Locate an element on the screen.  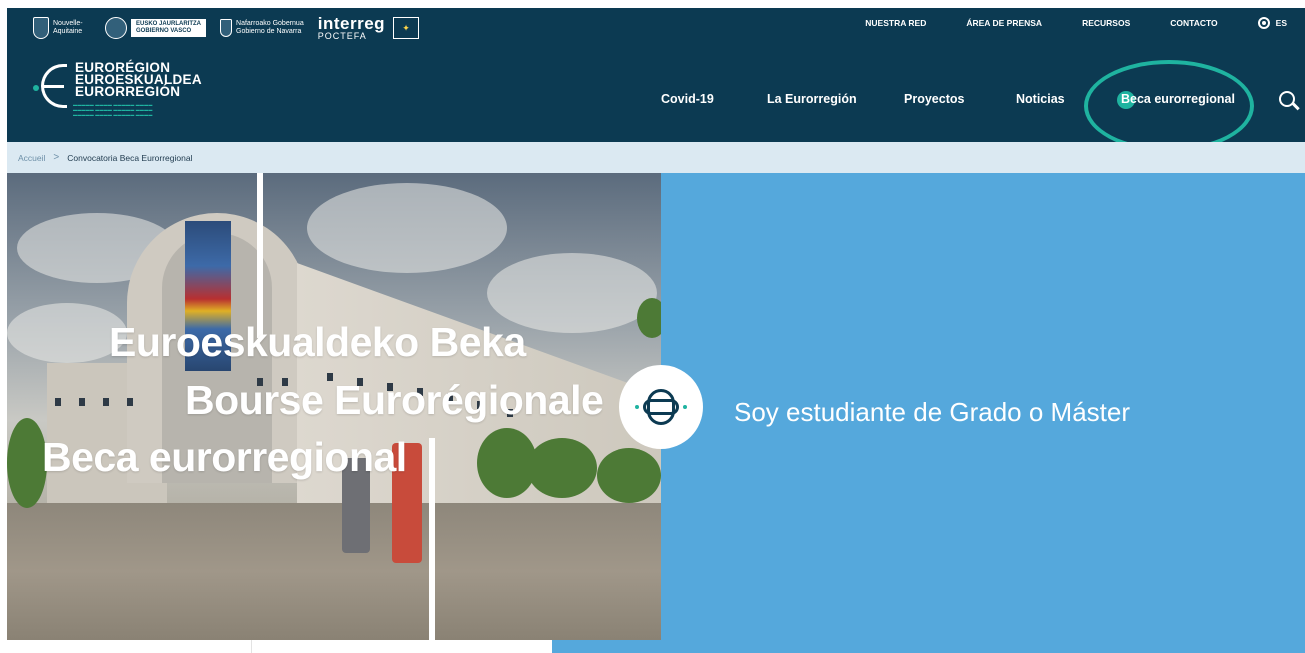
partner-gobierno-vasco: EUSKO JAURLARITZA GOBIERNO VASCO is located at coordinates (156, 28).